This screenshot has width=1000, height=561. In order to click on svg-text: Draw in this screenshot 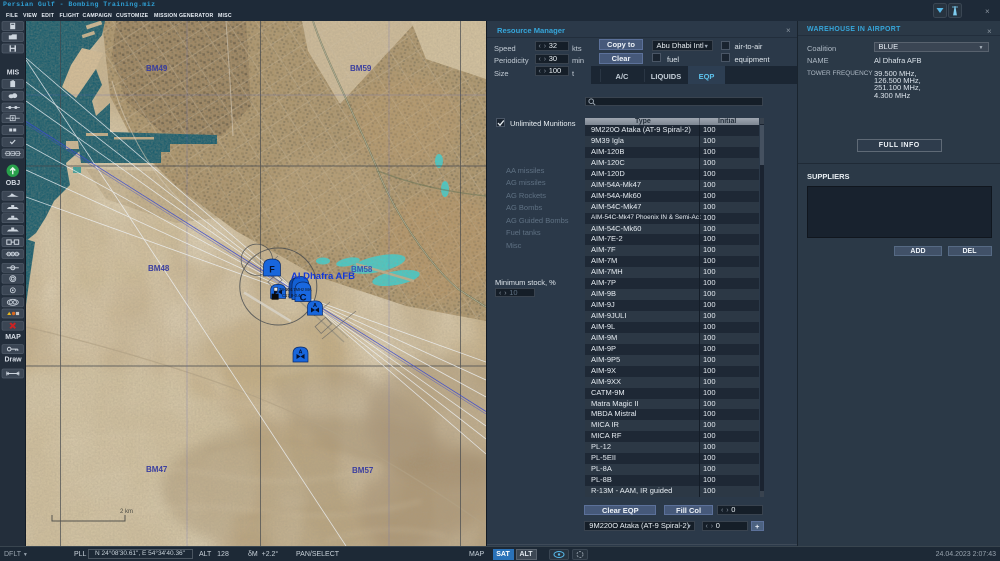, I will do `click(13, 360)`.